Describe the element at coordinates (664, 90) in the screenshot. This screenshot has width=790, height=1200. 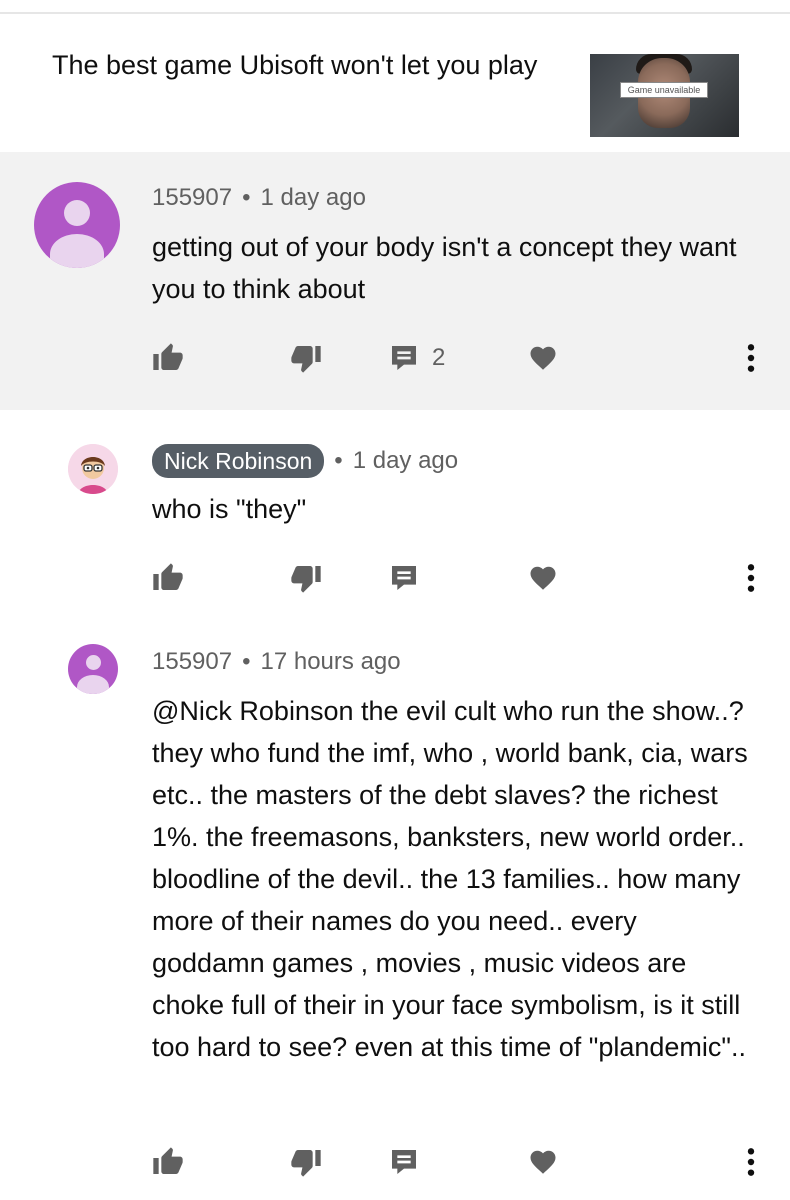
I see `thumbnail-badge: Game unavailable` at that location.